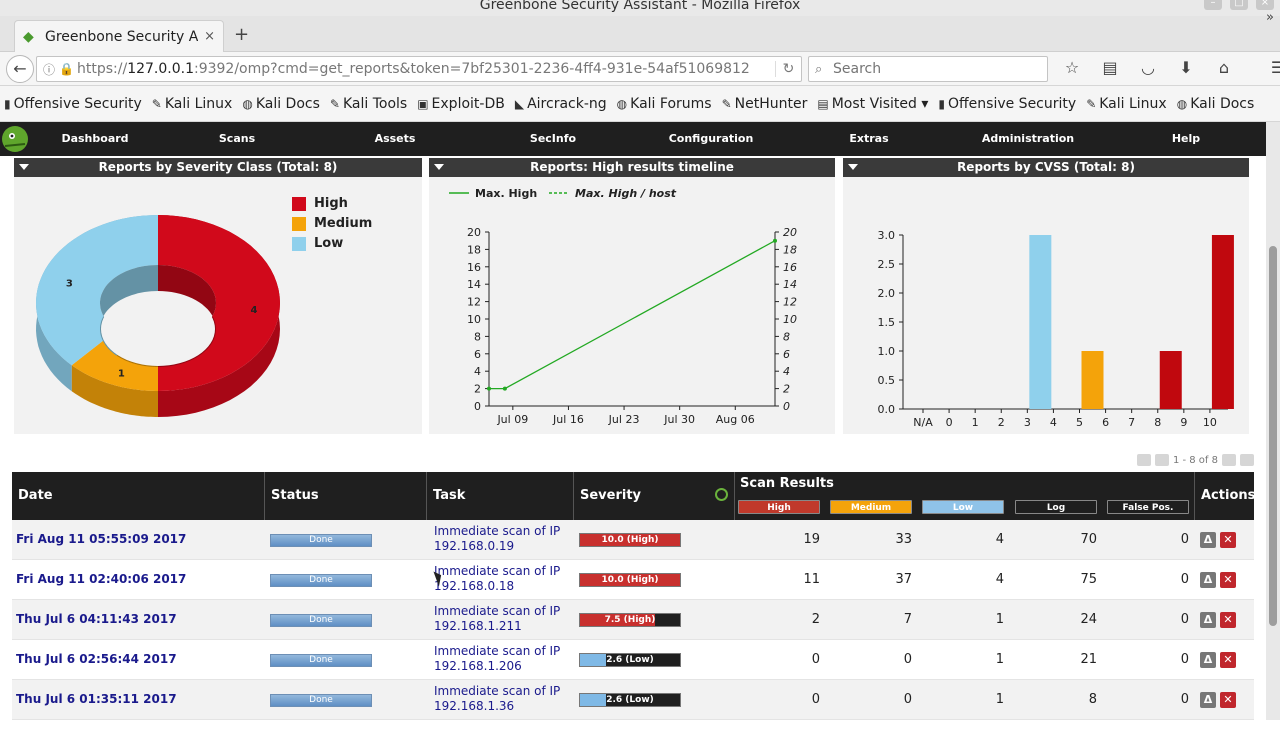 The height and width of the screenshot is (732, 1280). What do you see at coordinates (395, 138) in the screenshot?
I see `menu-item-assets: Assets` at bounding box center [395, 138].